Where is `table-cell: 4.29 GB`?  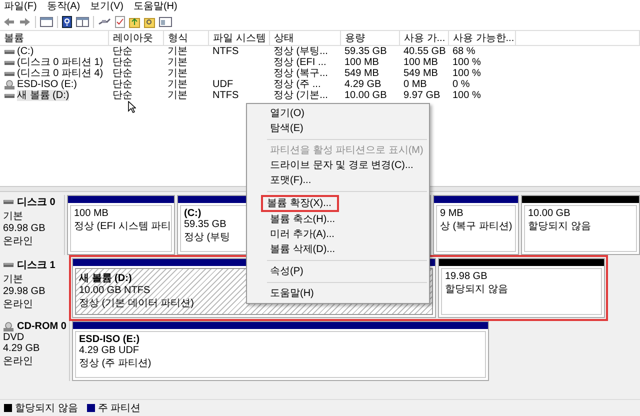
table-cell: 4.29 GB is located at coordinates (363, 84).